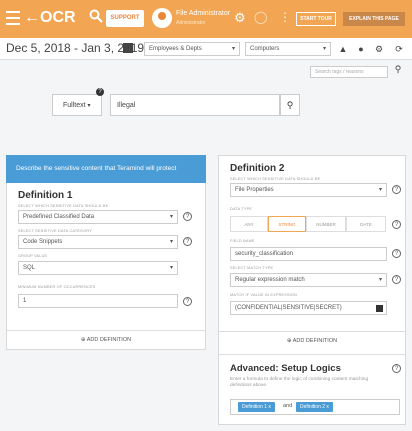 This screenshot has height=431, width=412. Describe the element at coordinates (59, 217) in the screenshot. I see `definition-type-value: Predefined Classified Data` at that location.